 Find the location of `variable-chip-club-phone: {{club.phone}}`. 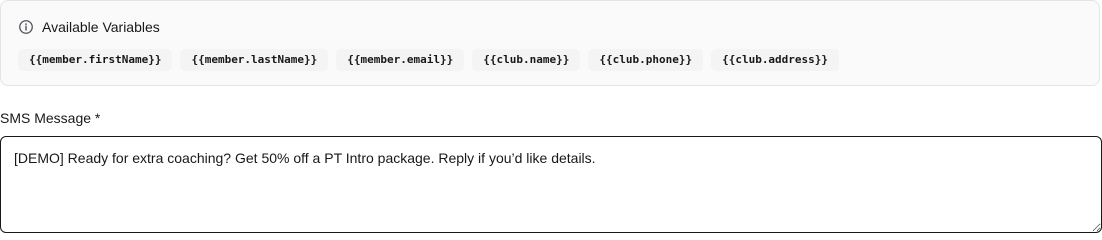

variable-chip-club-phone: {{club.phone}} is located at coordinates (646, 60).